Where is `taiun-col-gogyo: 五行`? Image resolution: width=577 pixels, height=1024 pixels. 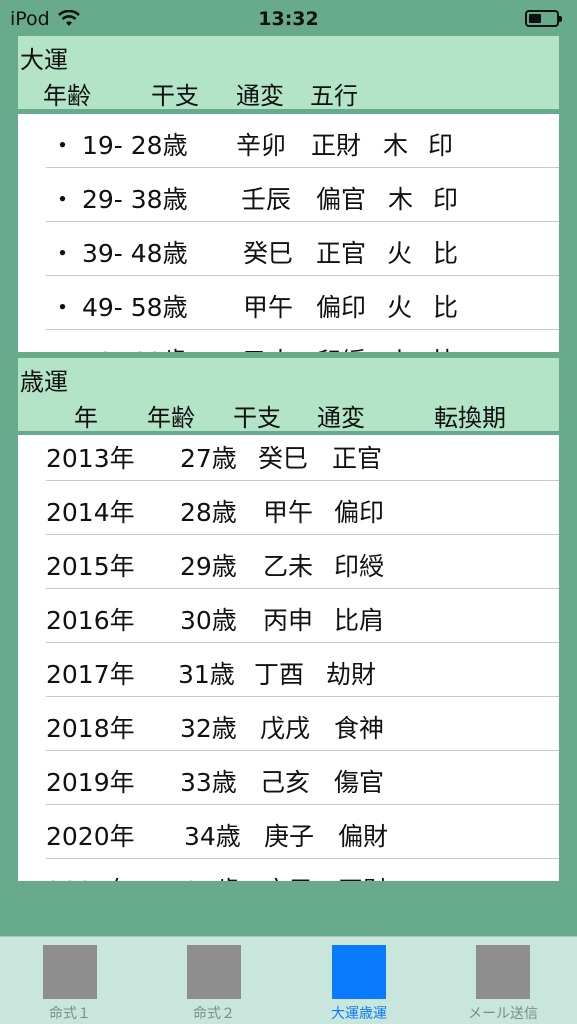
taiun-col-gogyo: 五行 is located at coordinates (334, 96).